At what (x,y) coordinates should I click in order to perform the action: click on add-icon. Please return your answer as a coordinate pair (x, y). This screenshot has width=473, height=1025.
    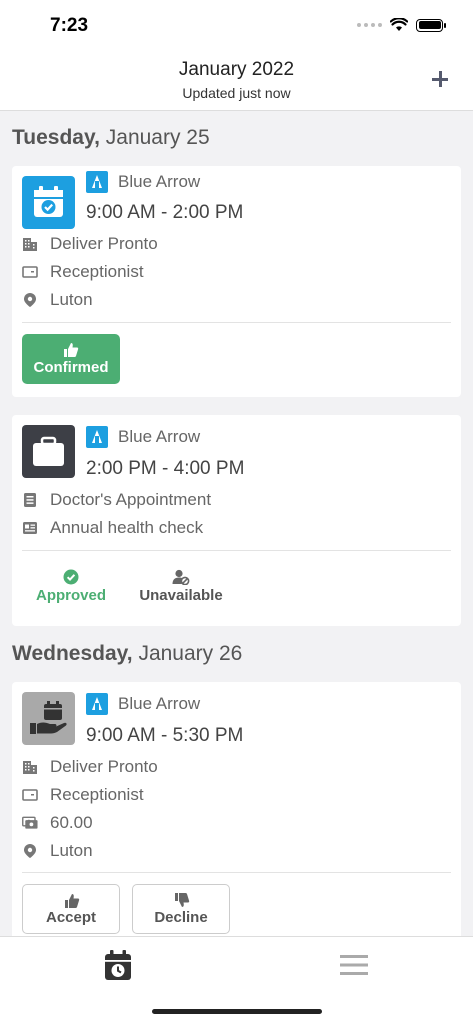
    Looking at the image, I should click on (440, 79).